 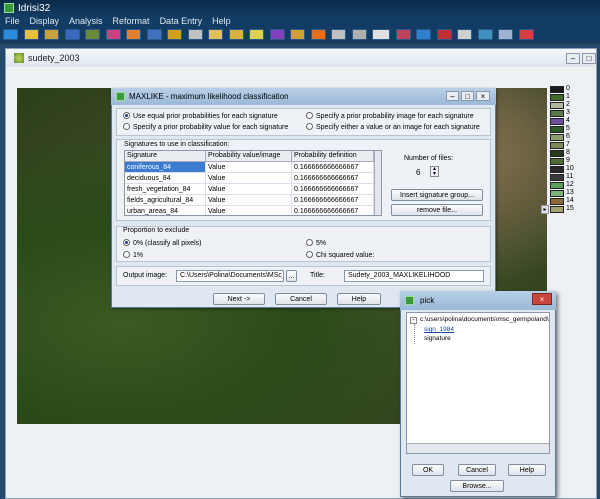 What do you see at coordinates (236, 34) in the screenshot?
I see `database-icon` at bounding box center [236, 34].